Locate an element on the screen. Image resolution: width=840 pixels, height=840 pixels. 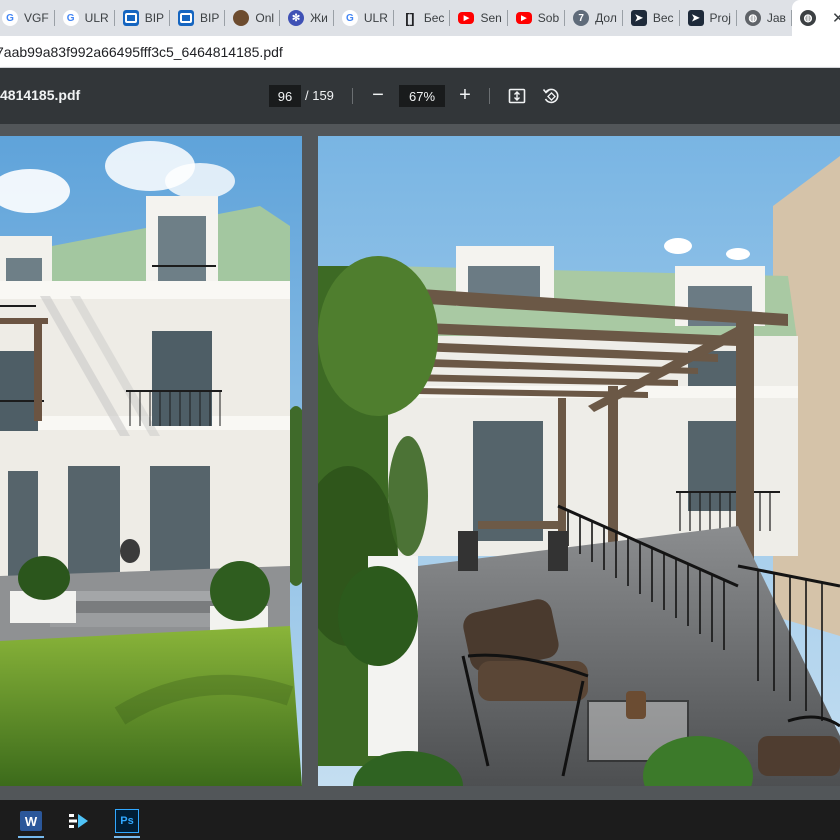
tab-label: Sen is located at coordinates (491, 18).